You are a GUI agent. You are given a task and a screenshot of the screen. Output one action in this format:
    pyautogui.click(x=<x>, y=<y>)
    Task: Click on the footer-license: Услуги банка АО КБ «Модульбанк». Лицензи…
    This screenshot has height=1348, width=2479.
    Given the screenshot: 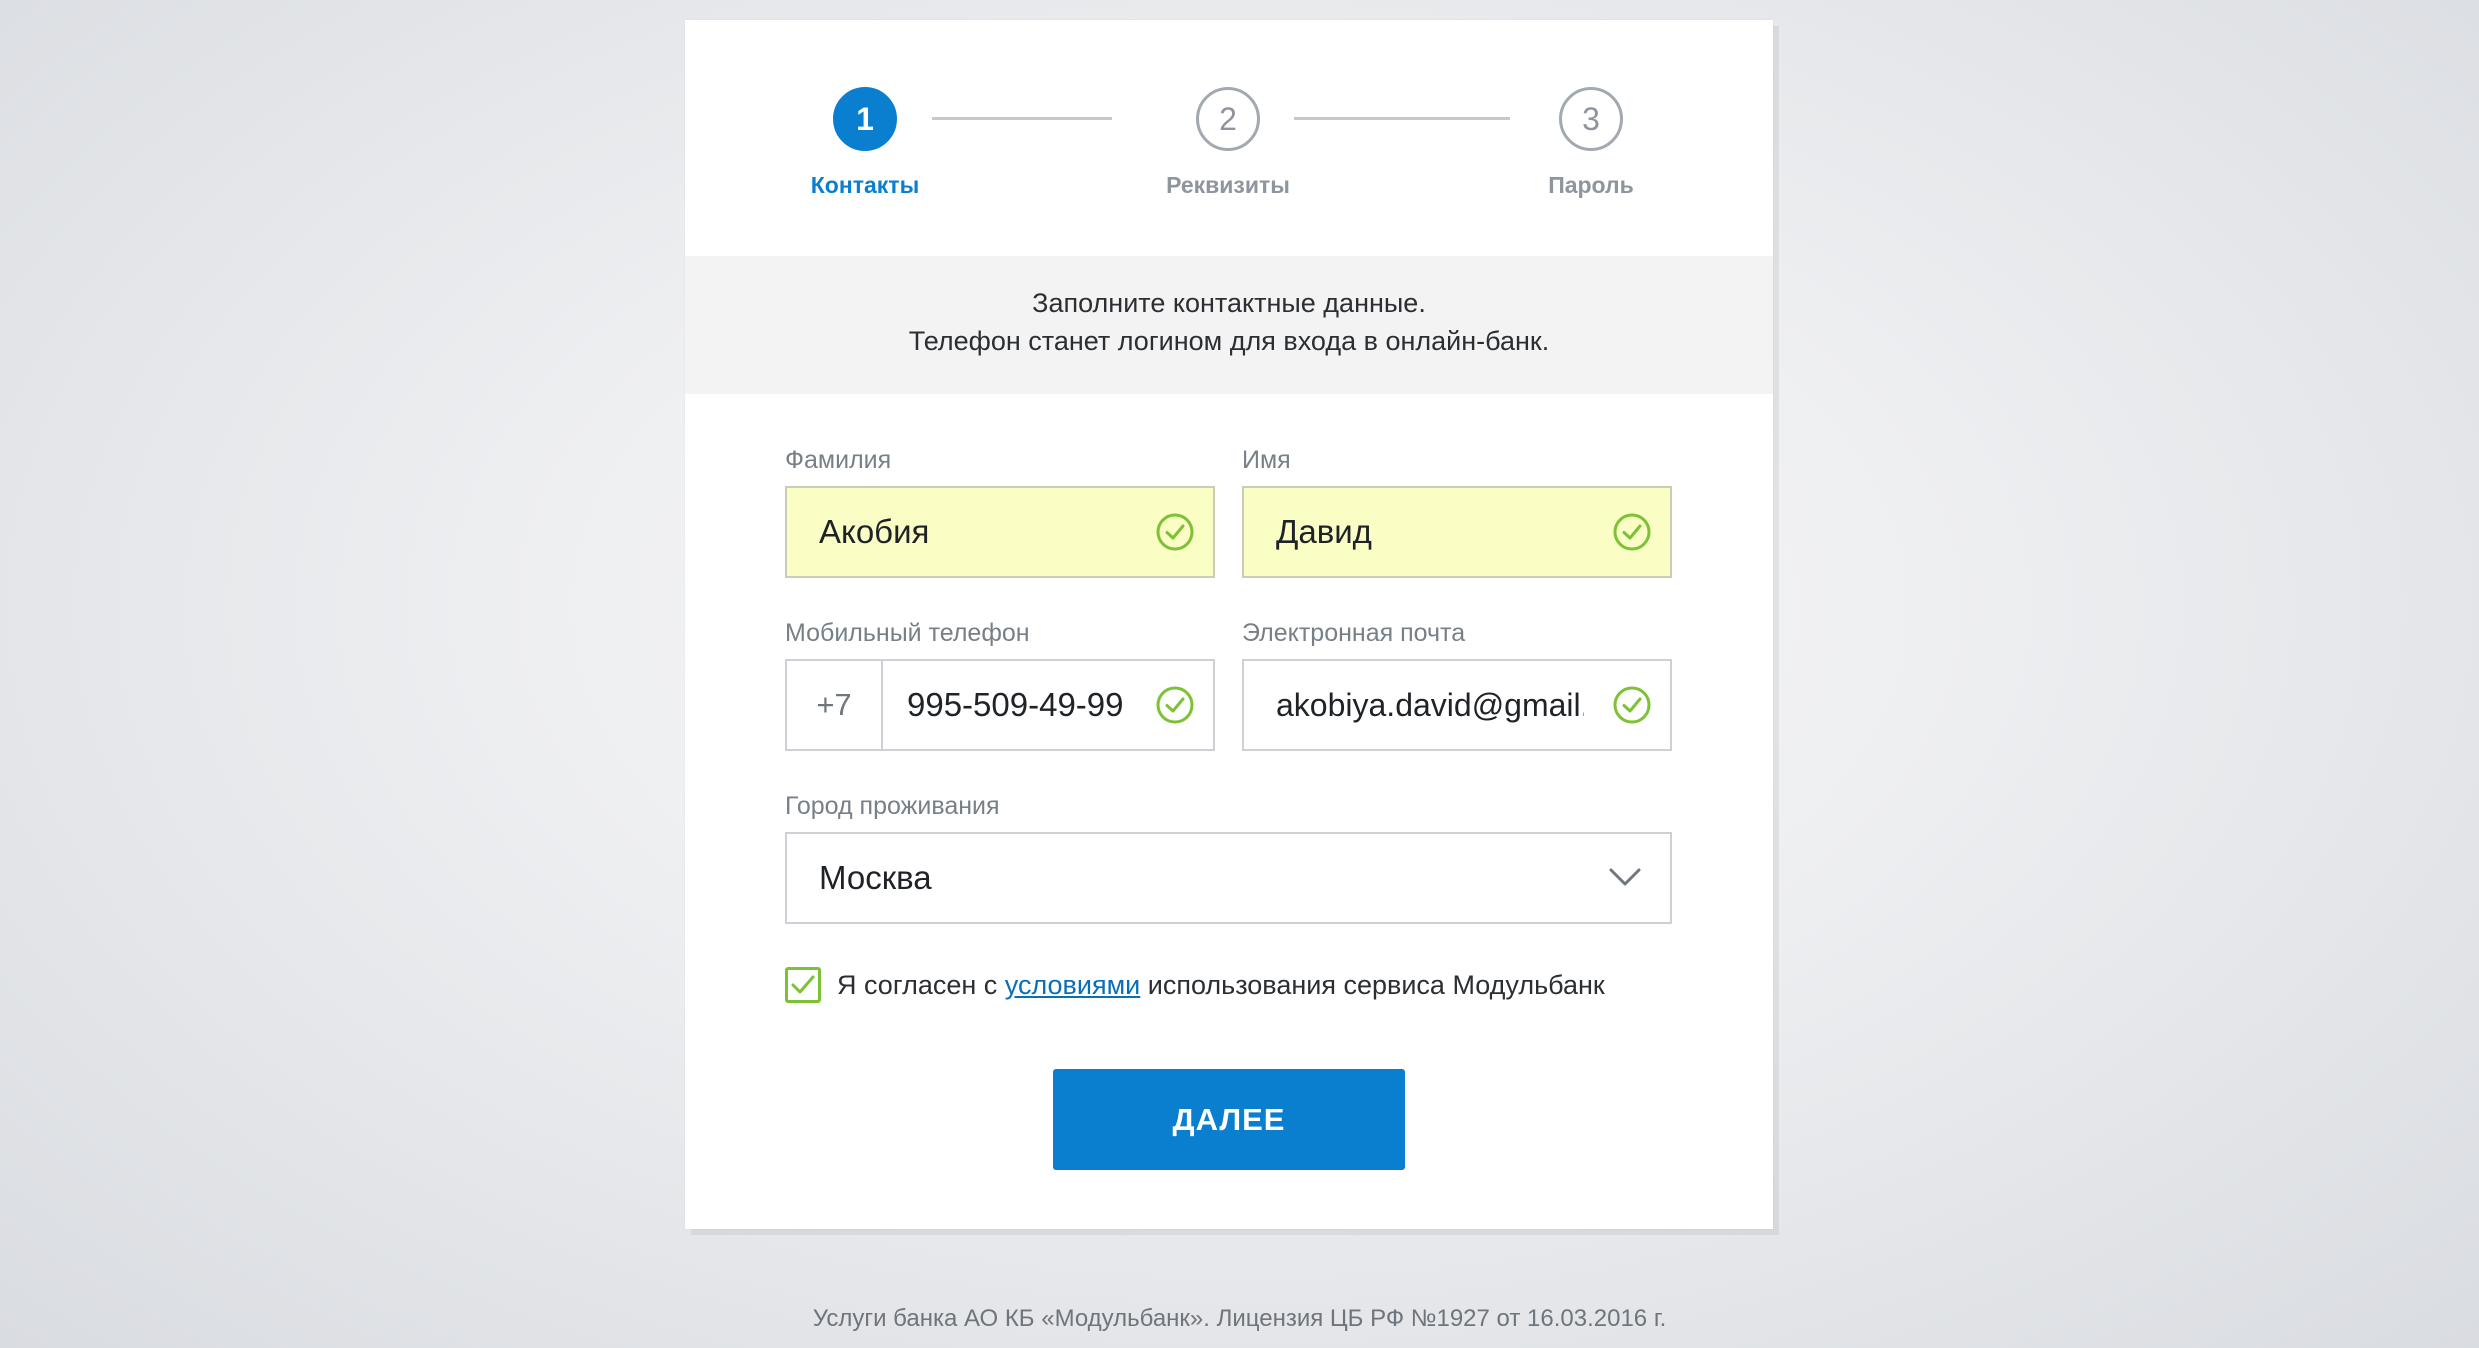 What is the action you would take?
    pyautogui.click(x=1239, y=1318)
    